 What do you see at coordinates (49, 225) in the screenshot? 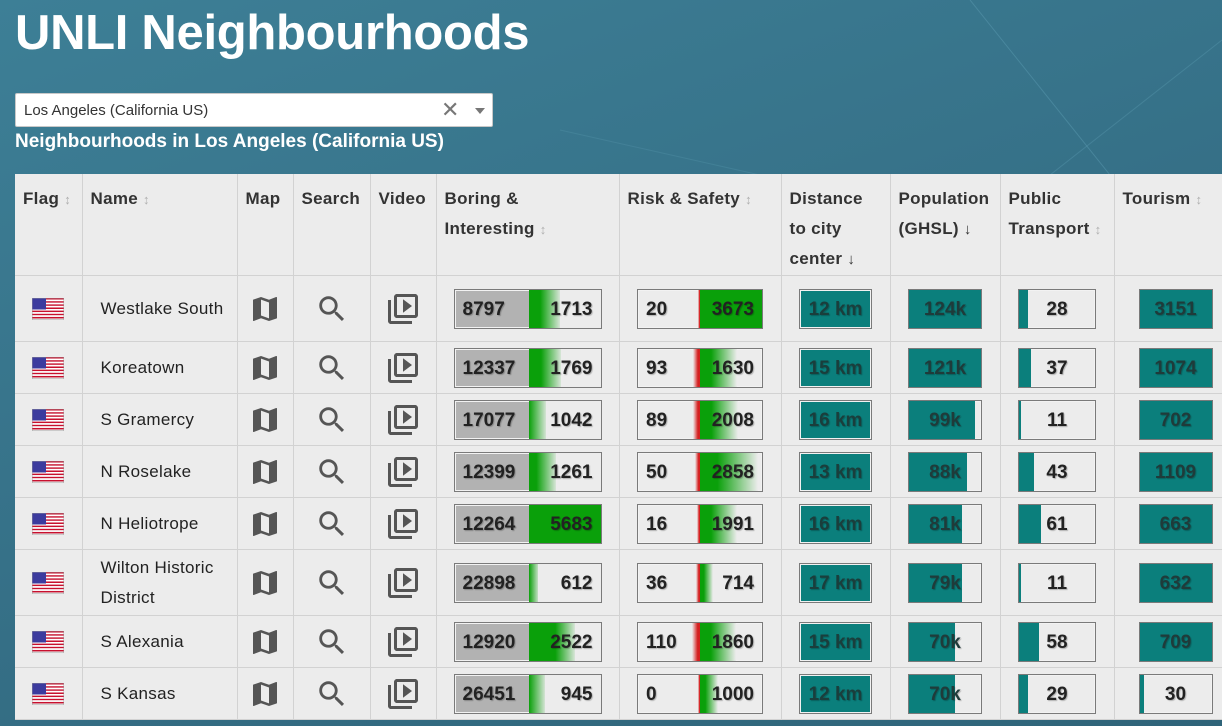
I see `column-header: Flag ↕` at bounding box center [49, 225].